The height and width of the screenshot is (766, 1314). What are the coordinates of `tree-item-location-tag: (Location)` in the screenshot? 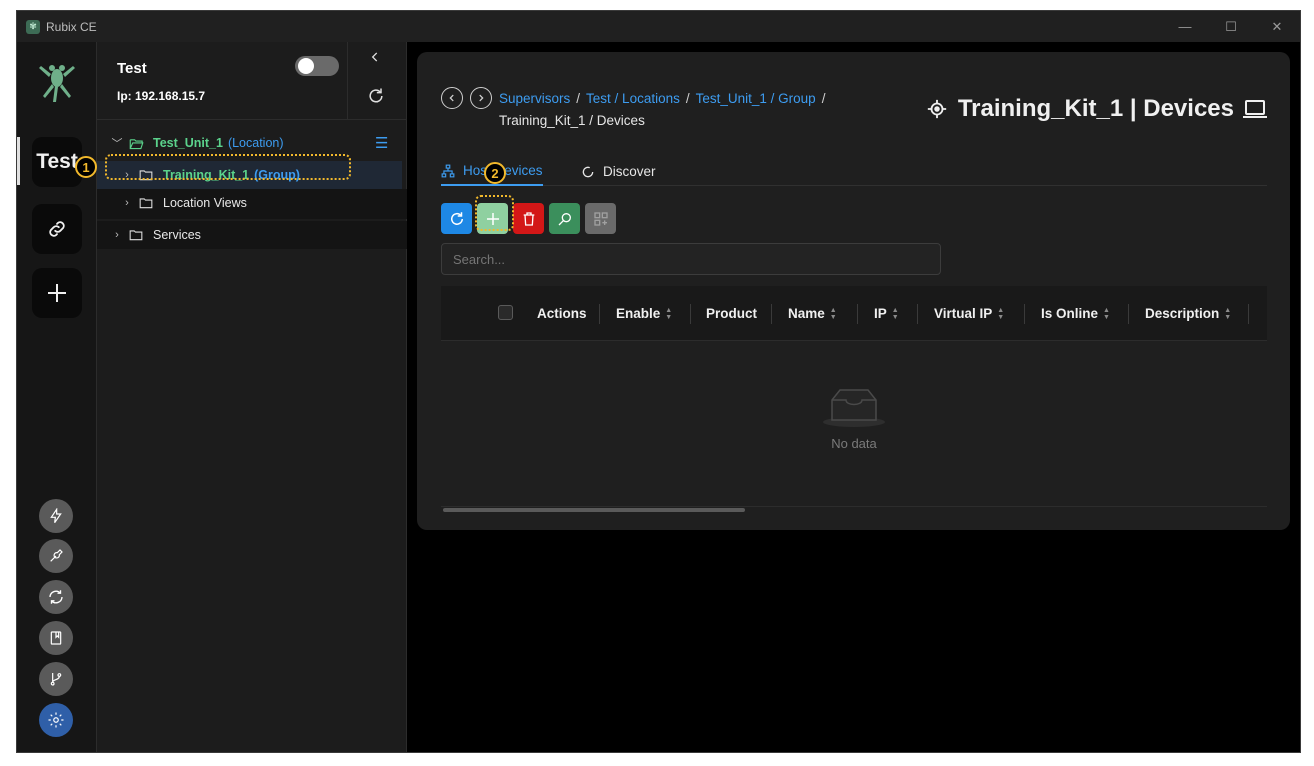 It's located at (255, 143).